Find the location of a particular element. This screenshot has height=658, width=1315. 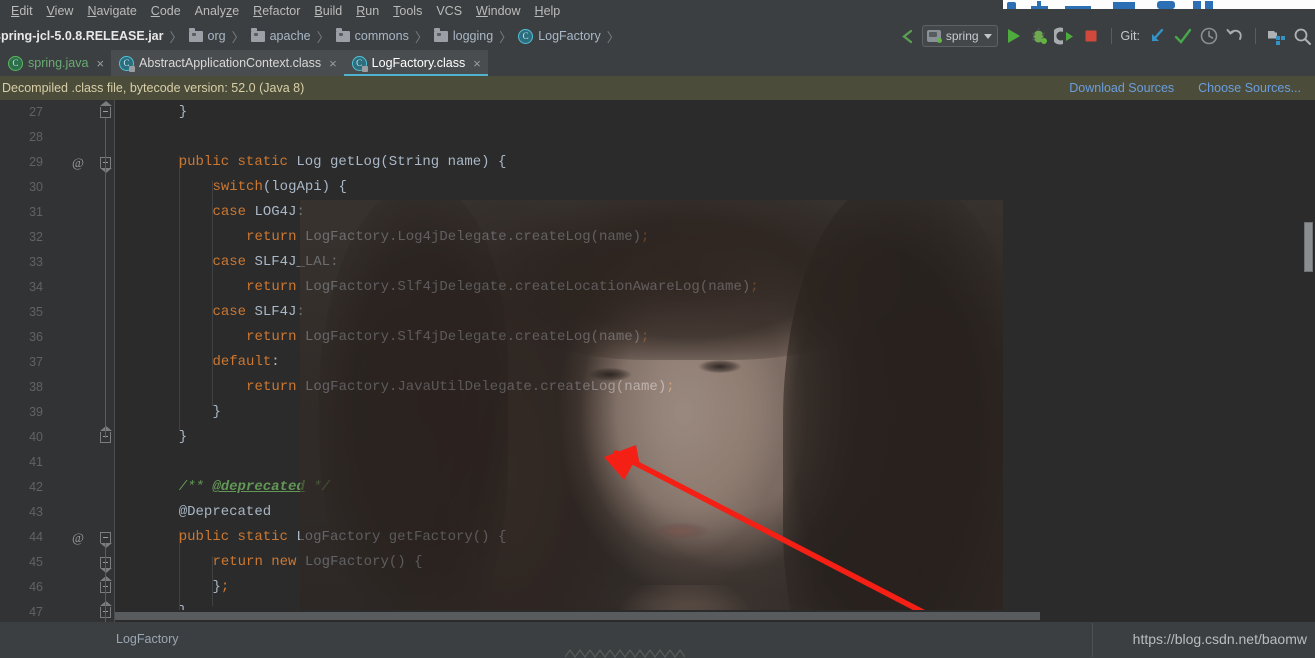

vertical-scrollbar-thumb is located at coordinates (1308, 247).